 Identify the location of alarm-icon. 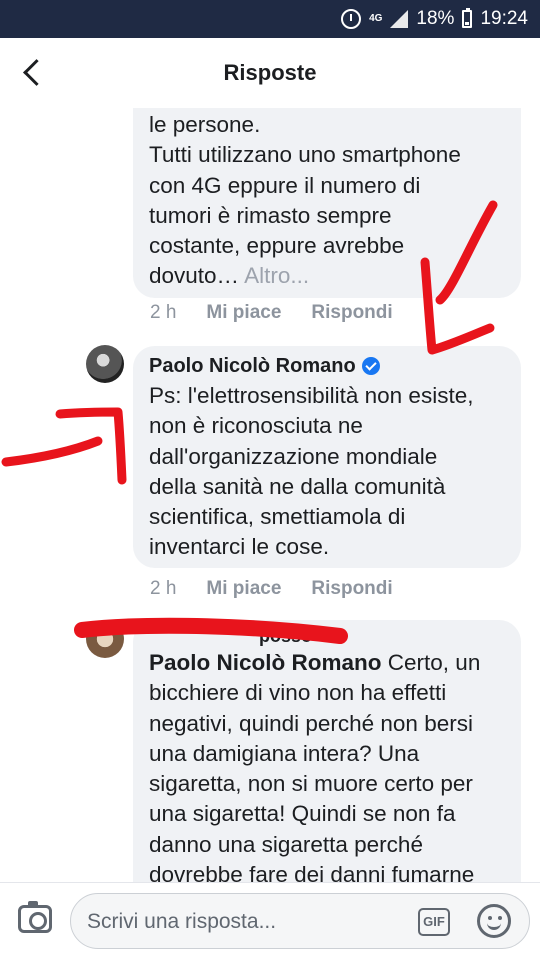
(351, 19).